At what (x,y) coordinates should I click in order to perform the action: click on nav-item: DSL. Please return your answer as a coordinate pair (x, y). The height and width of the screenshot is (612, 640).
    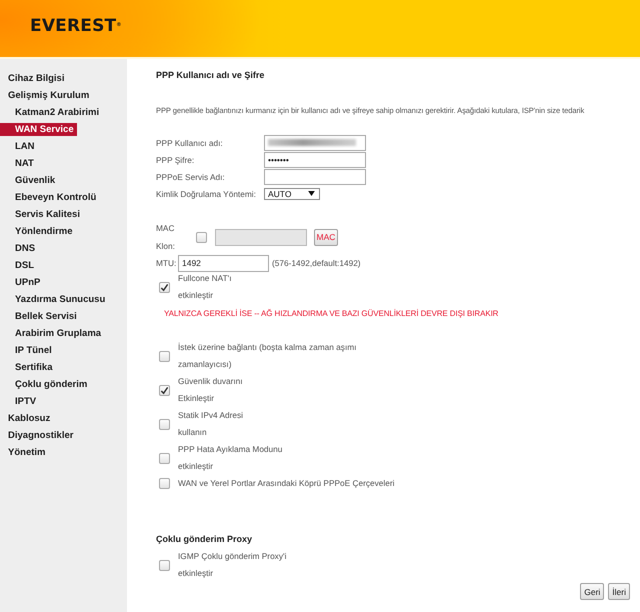
    Looking at the image, I should click on (26, 265).